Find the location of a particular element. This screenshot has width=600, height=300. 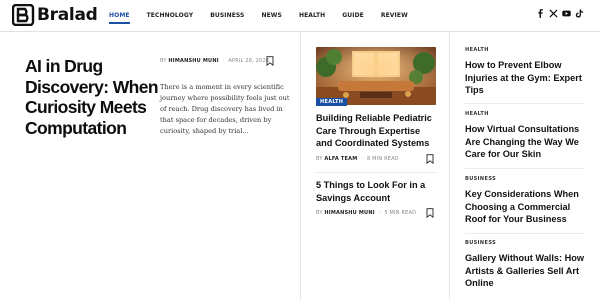

youtube-icon is located at coordinates (566, 13).